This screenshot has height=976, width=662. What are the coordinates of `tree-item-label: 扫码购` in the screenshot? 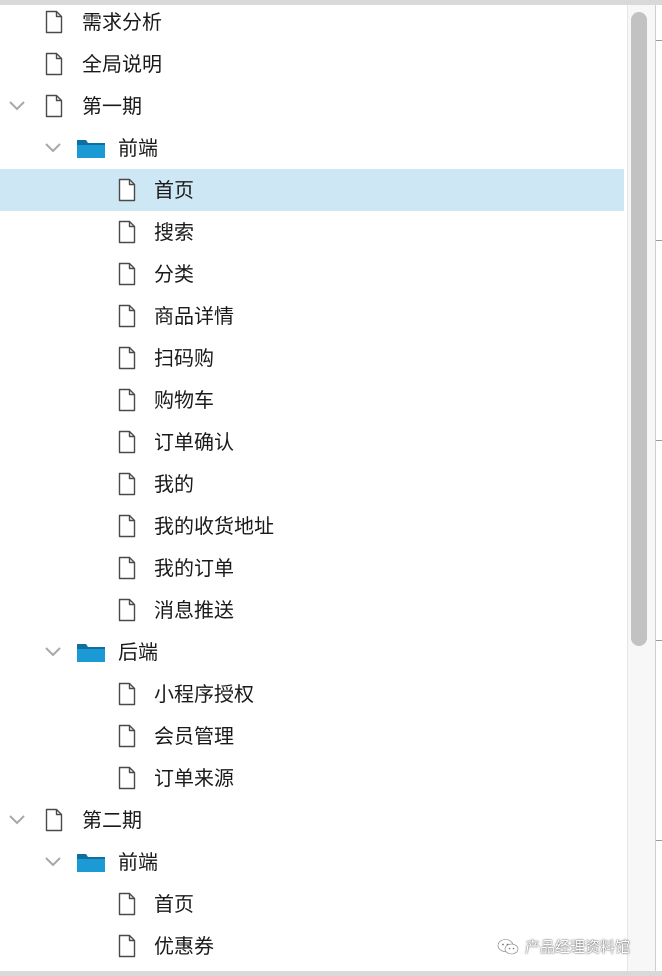 It's located at (184, 358).